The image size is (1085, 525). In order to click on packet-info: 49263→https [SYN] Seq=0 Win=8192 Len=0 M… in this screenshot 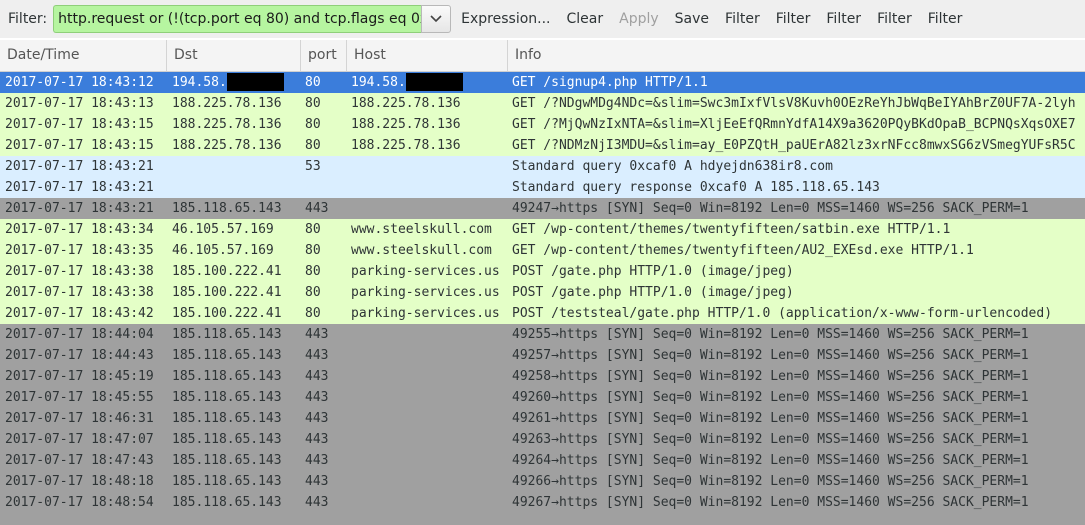, I will do `click(798, 439)`.